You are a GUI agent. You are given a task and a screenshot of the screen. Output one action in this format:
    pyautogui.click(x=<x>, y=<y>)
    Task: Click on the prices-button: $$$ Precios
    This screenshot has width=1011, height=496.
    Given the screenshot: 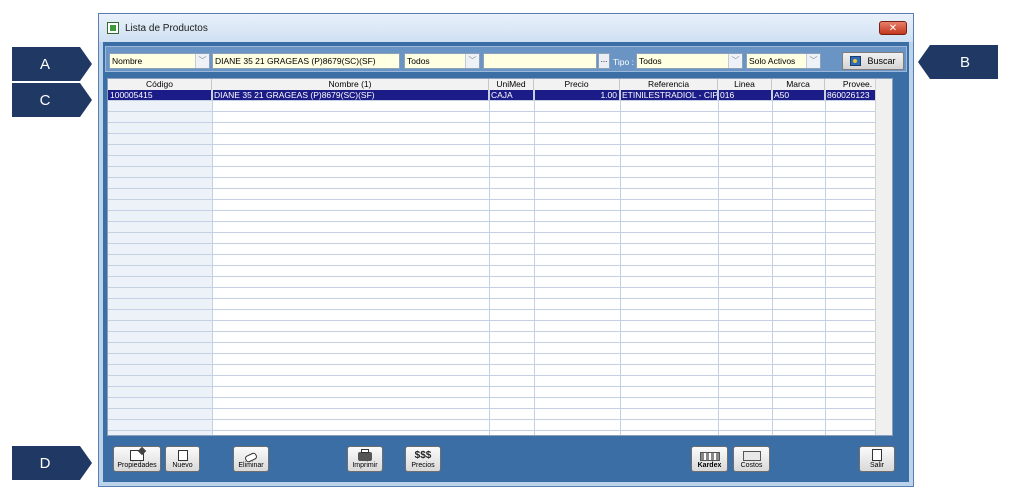 What is the action you would take?
    pyautogui.click(x=423, y=459)
    